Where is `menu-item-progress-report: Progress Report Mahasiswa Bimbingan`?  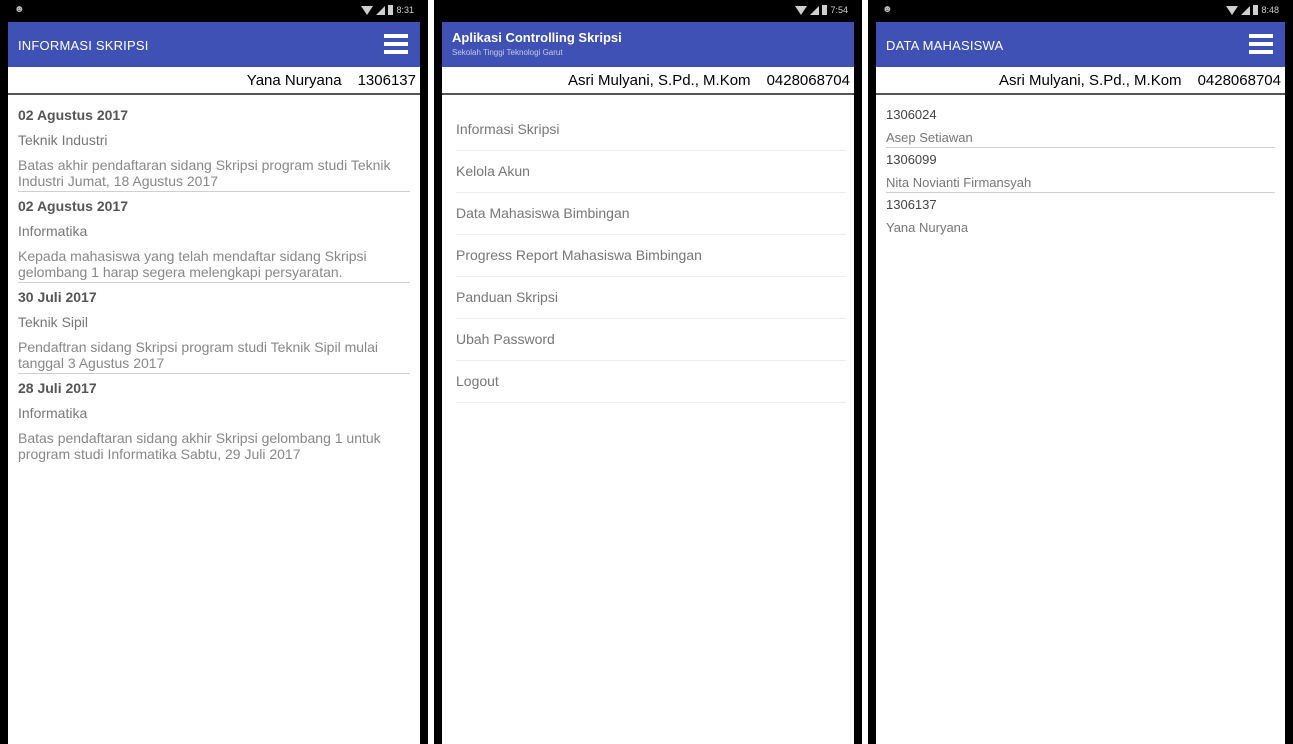
menu-item-progress-report: Progress Report Mahasiswa Bimbingan is located at coordinates (651, 256).